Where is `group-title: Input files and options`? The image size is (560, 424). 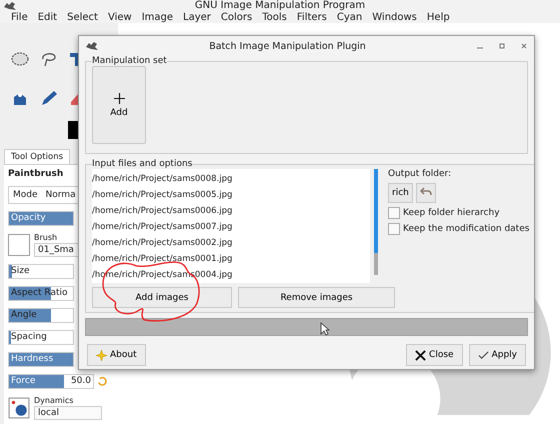 group-title: Input files and options is located at coordinates (142, 164).